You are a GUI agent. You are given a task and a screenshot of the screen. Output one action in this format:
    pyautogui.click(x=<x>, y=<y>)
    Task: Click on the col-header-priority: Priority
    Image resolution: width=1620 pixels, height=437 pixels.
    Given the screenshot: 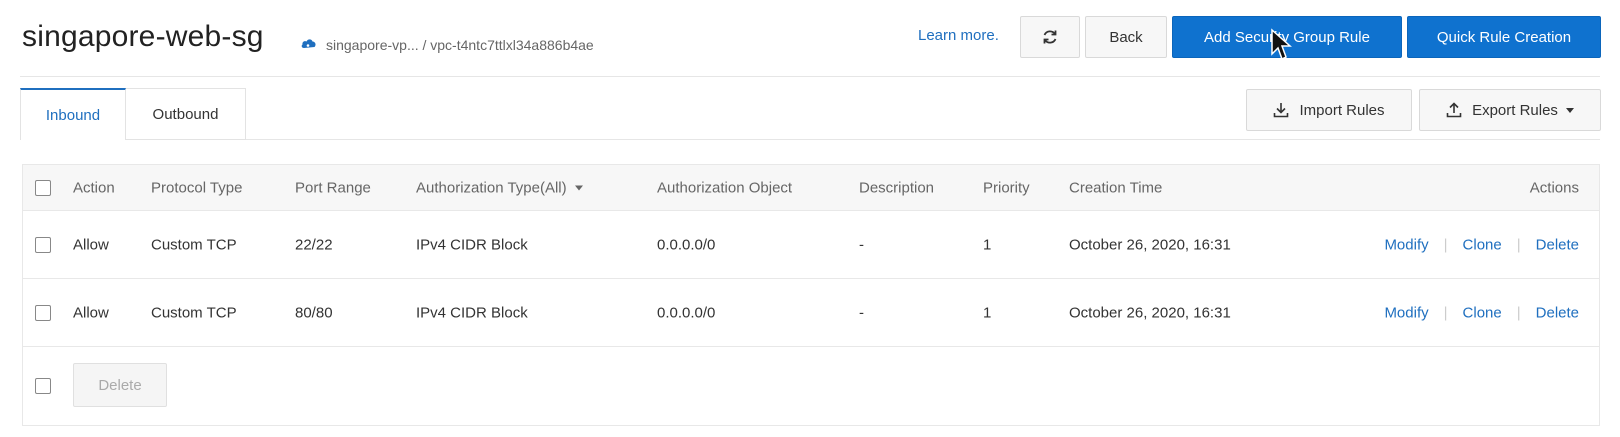 What is the action you would take?
    pyautogui.click(x=1006, y=187)
    